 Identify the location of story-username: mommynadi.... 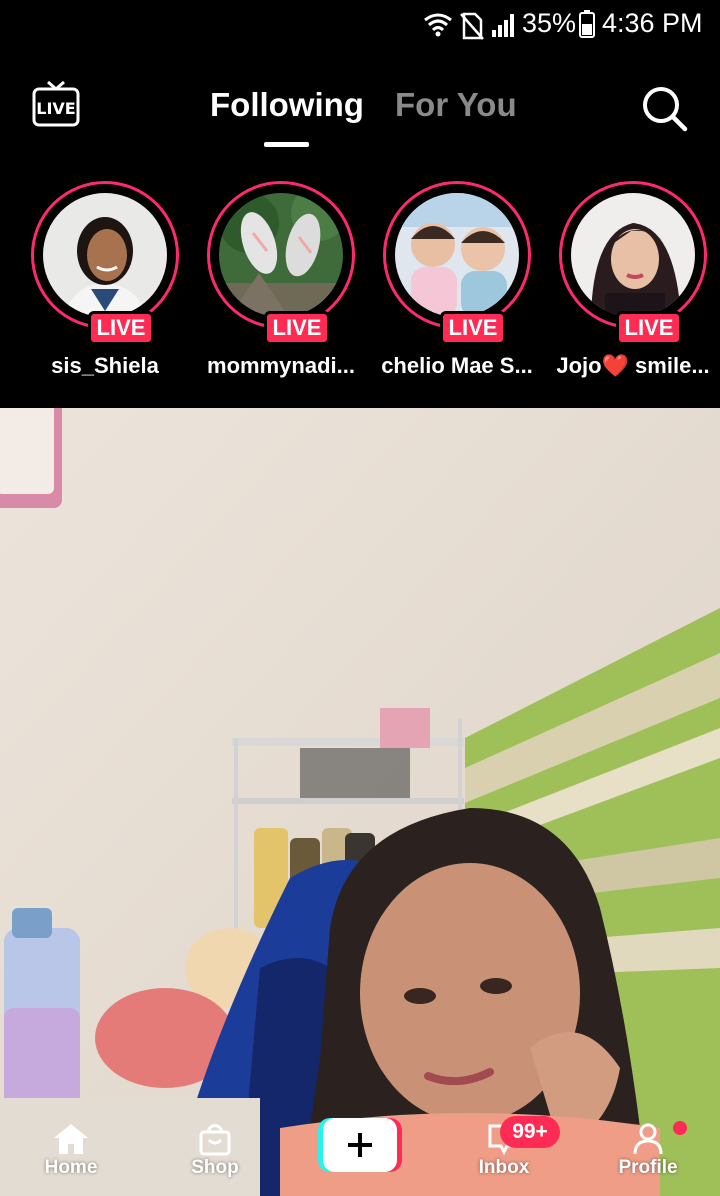
(281, 365).